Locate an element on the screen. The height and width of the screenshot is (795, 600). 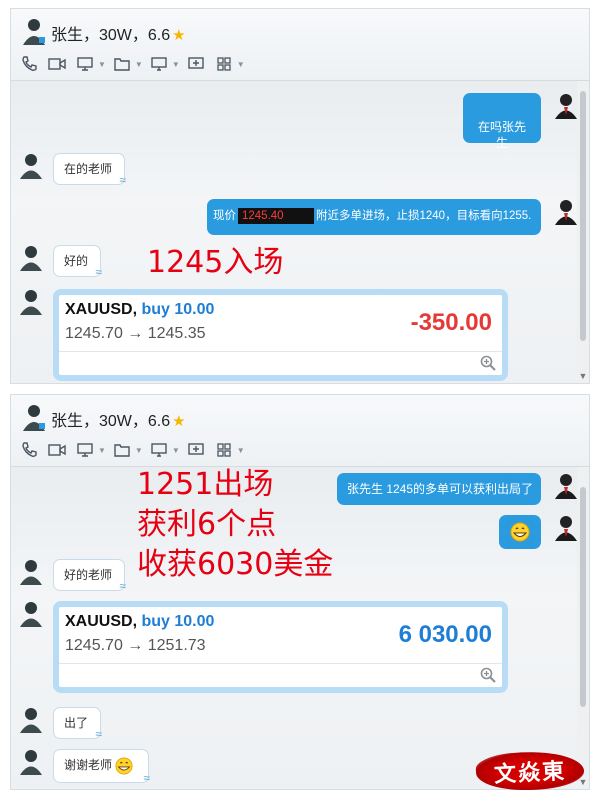
message-text: 谢谢老师 is located at coordinates (88, 765).